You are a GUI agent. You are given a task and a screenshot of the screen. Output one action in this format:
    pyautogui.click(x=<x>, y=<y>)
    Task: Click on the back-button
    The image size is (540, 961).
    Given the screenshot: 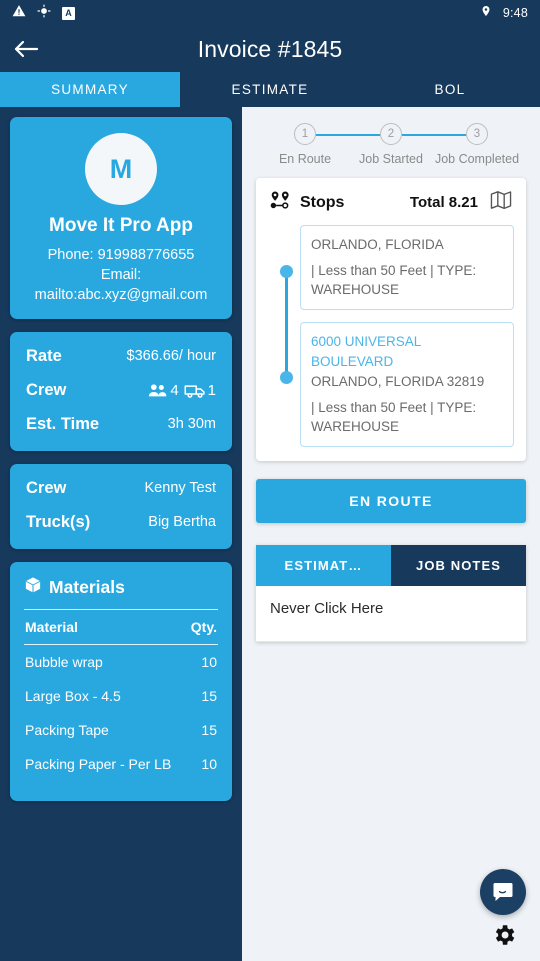 What is the action you would take?
    pyautogui.click(x=26, y=49)
    